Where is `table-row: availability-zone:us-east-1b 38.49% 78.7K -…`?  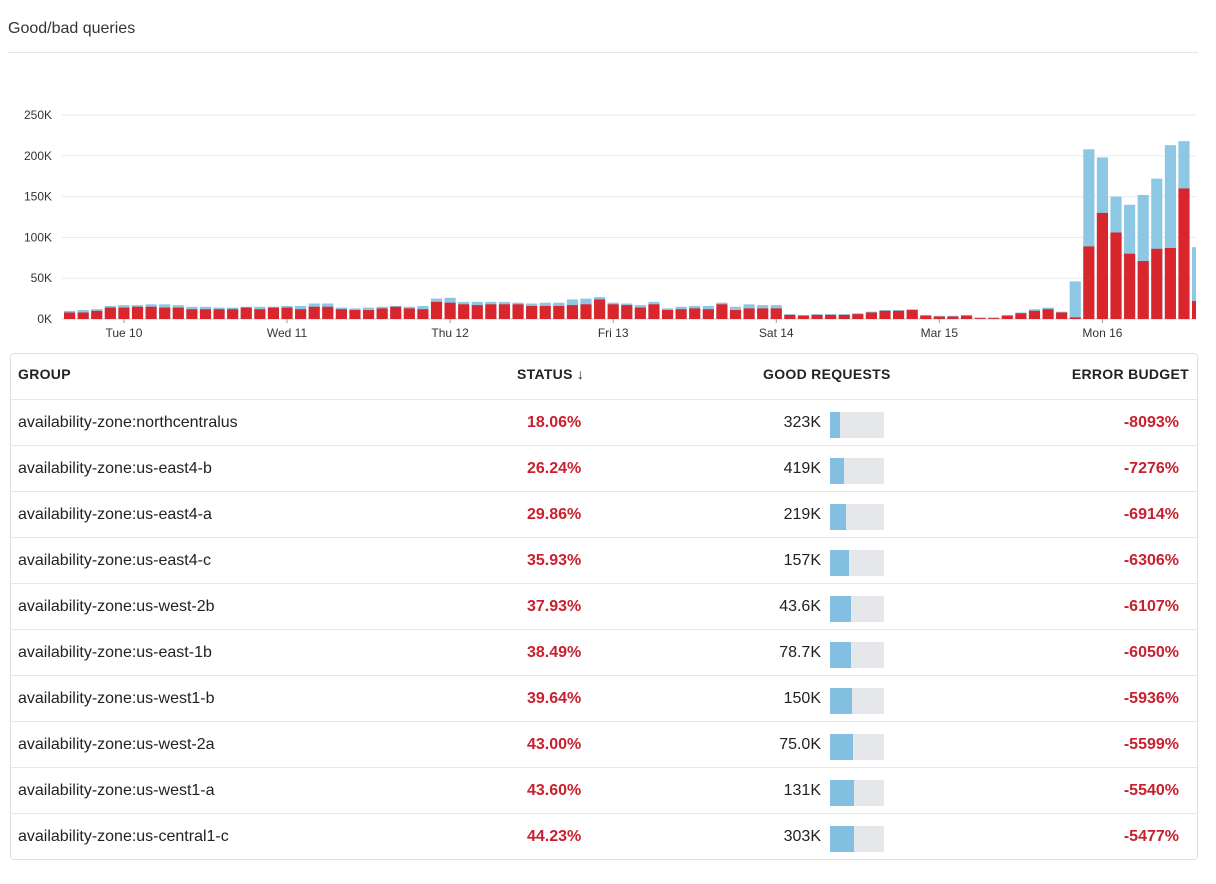 table-row: availability-zone:us-east-1b 38.49% 78.7K -… is located at coordinates (604, 653).